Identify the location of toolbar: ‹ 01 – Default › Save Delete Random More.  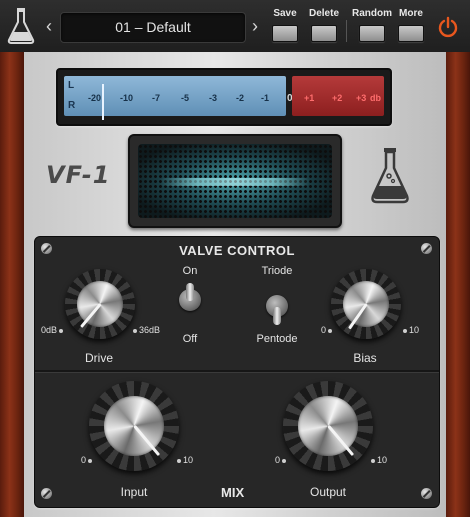
(235, 26).